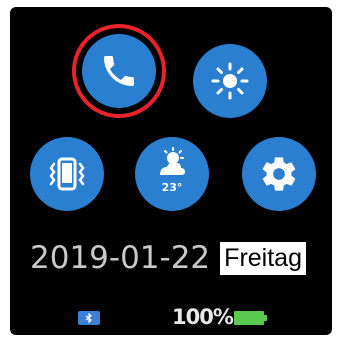  I want to click on date-row: 2019-01-22 Freitag, so click(168, 258).